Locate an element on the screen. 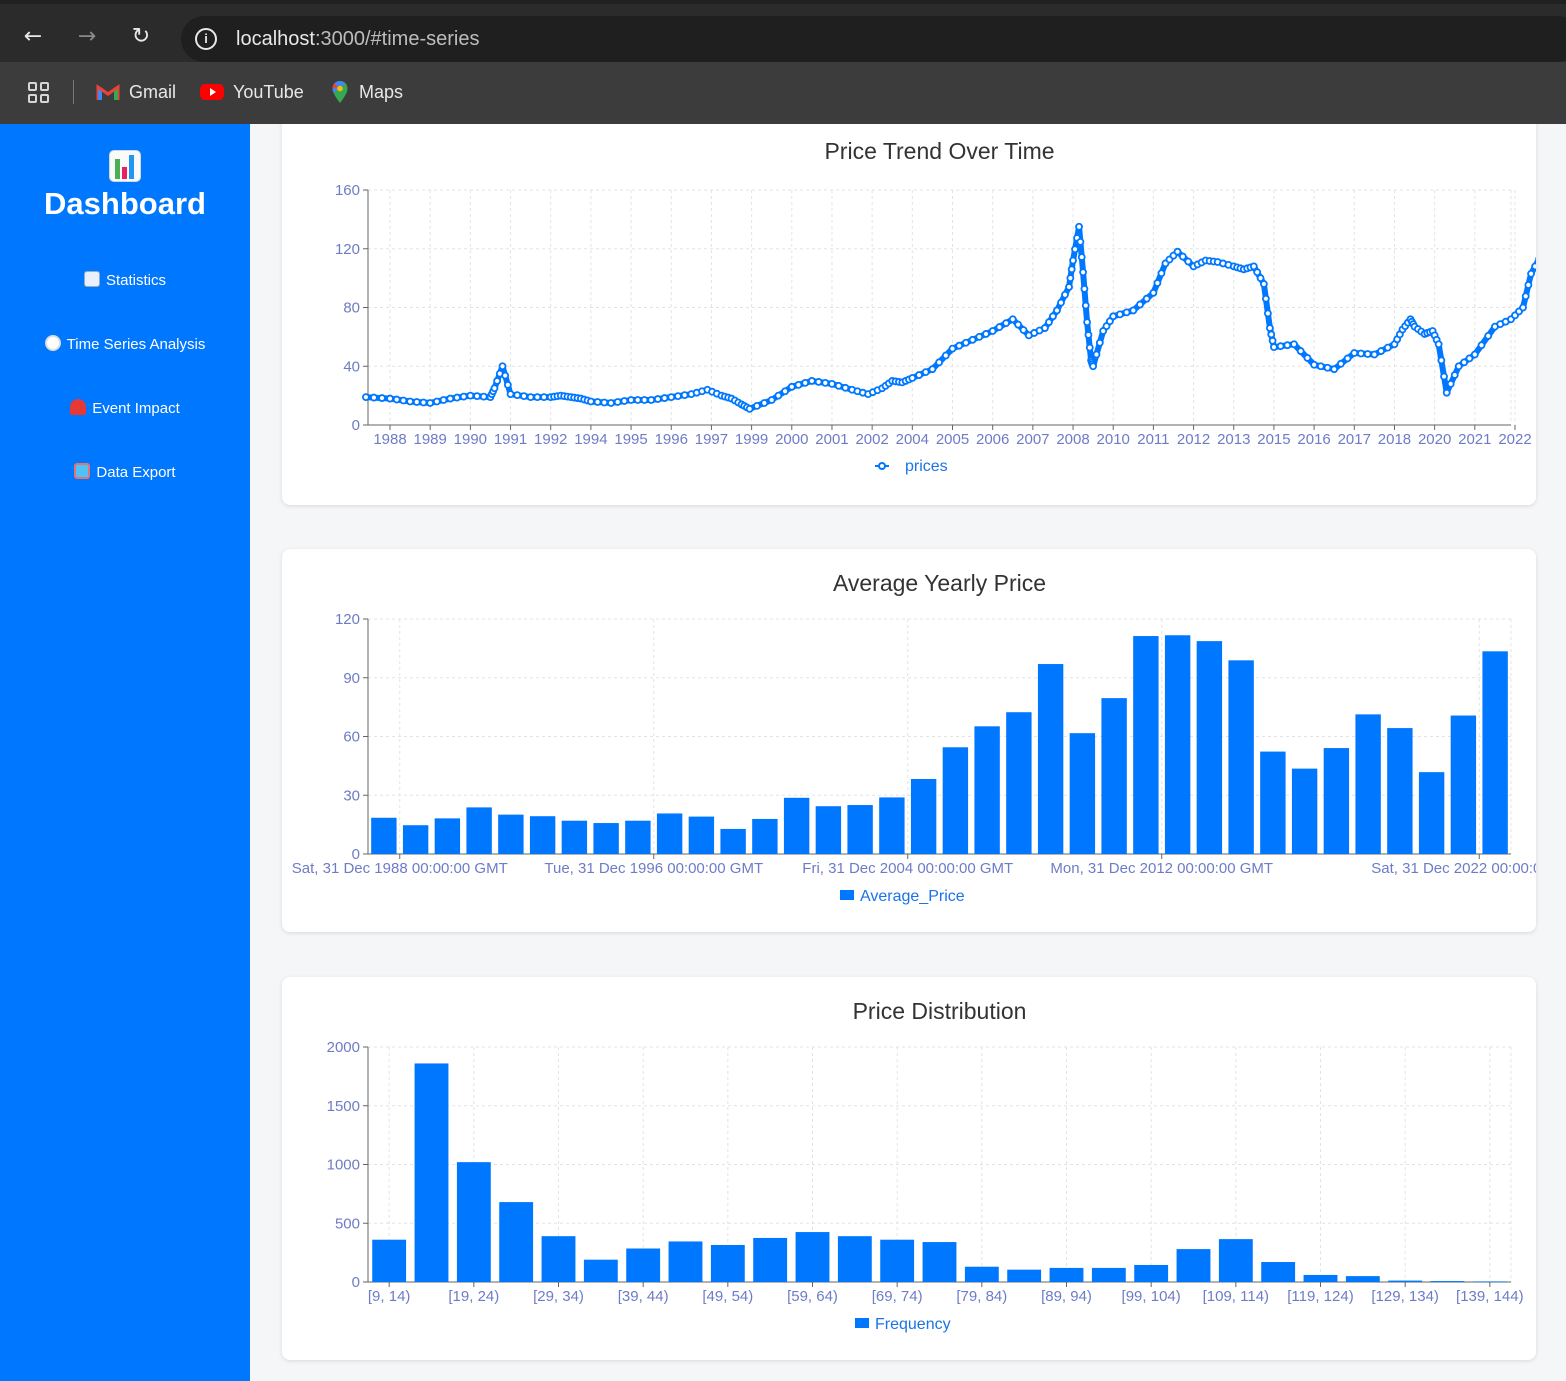 This screenshot has height=1381, width=1566. back-arrow-icon: ← is located at coordinates (33, 37).